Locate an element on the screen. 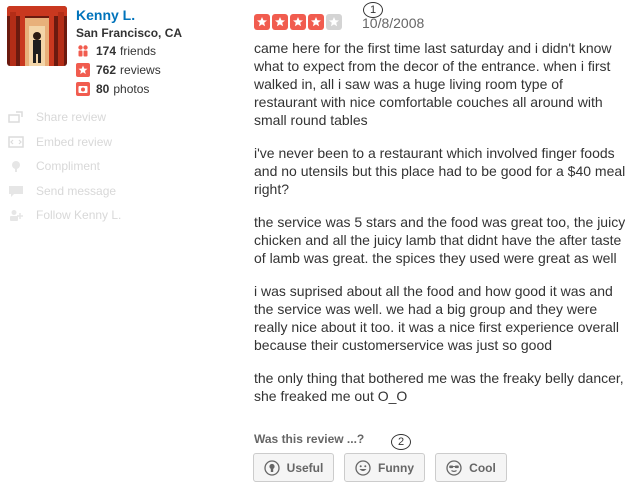 The image size is (625, 492). compliment-icon is located at coordinates (16, 166).